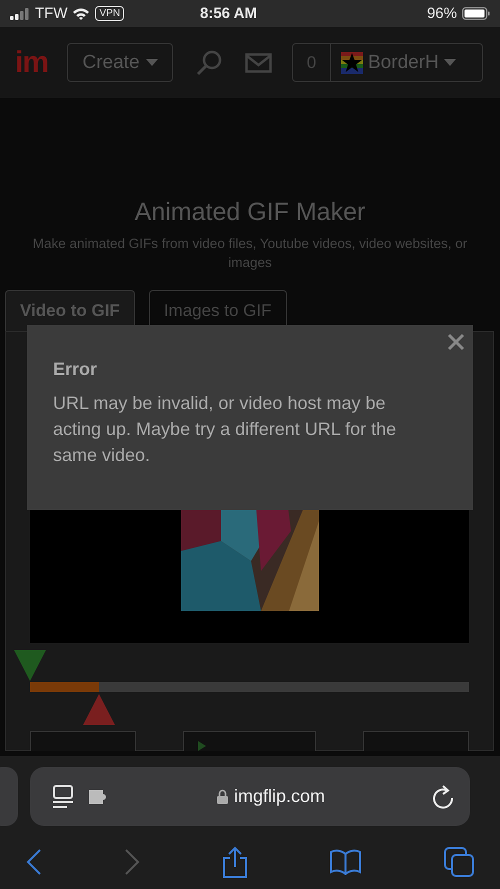 The height and width of the screenshot is (889, 500). Describe the element at coordinates (443, 796) in the screenshot. I see `reload-icon` at that location.